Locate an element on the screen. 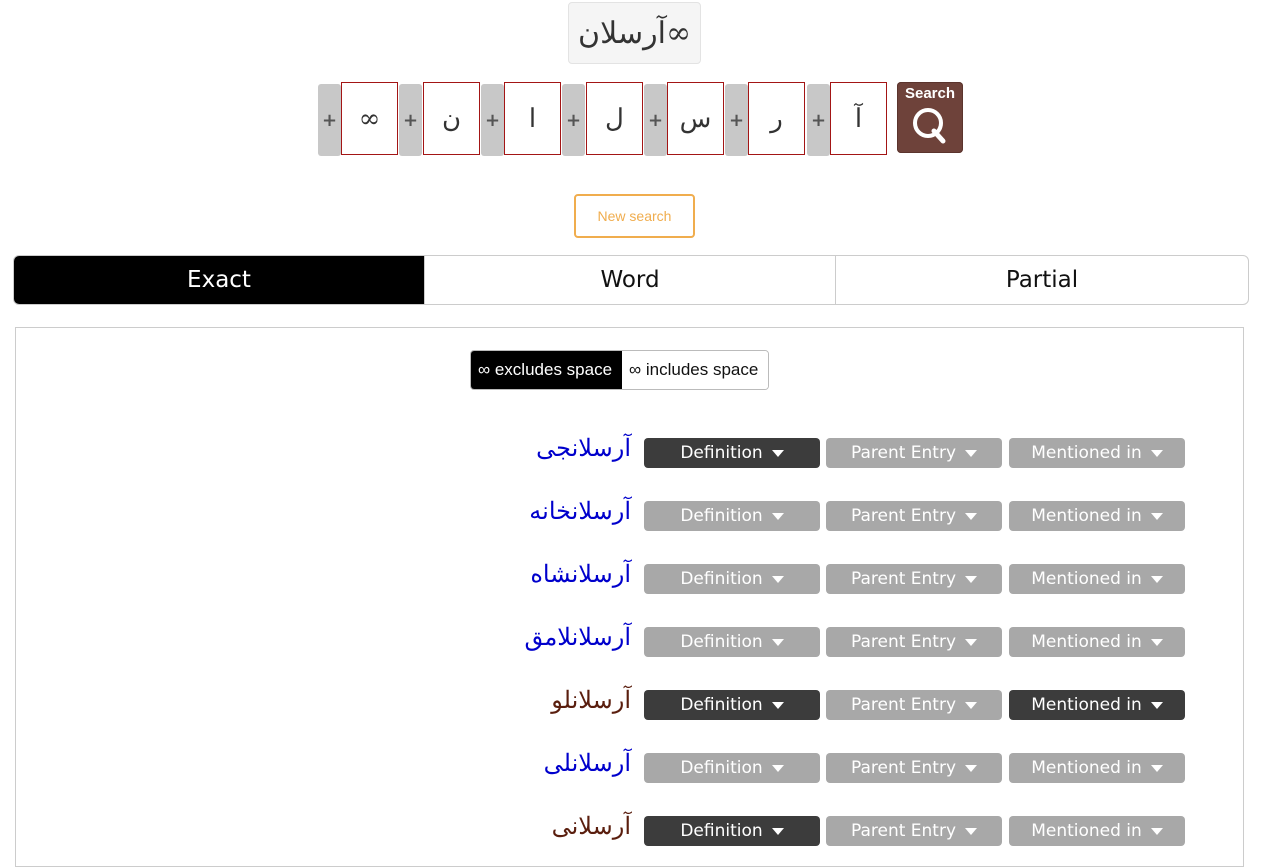 This screenshot has height=867, width=1270. result-word-link: آرسلانی is located at coordinates (591, 826).